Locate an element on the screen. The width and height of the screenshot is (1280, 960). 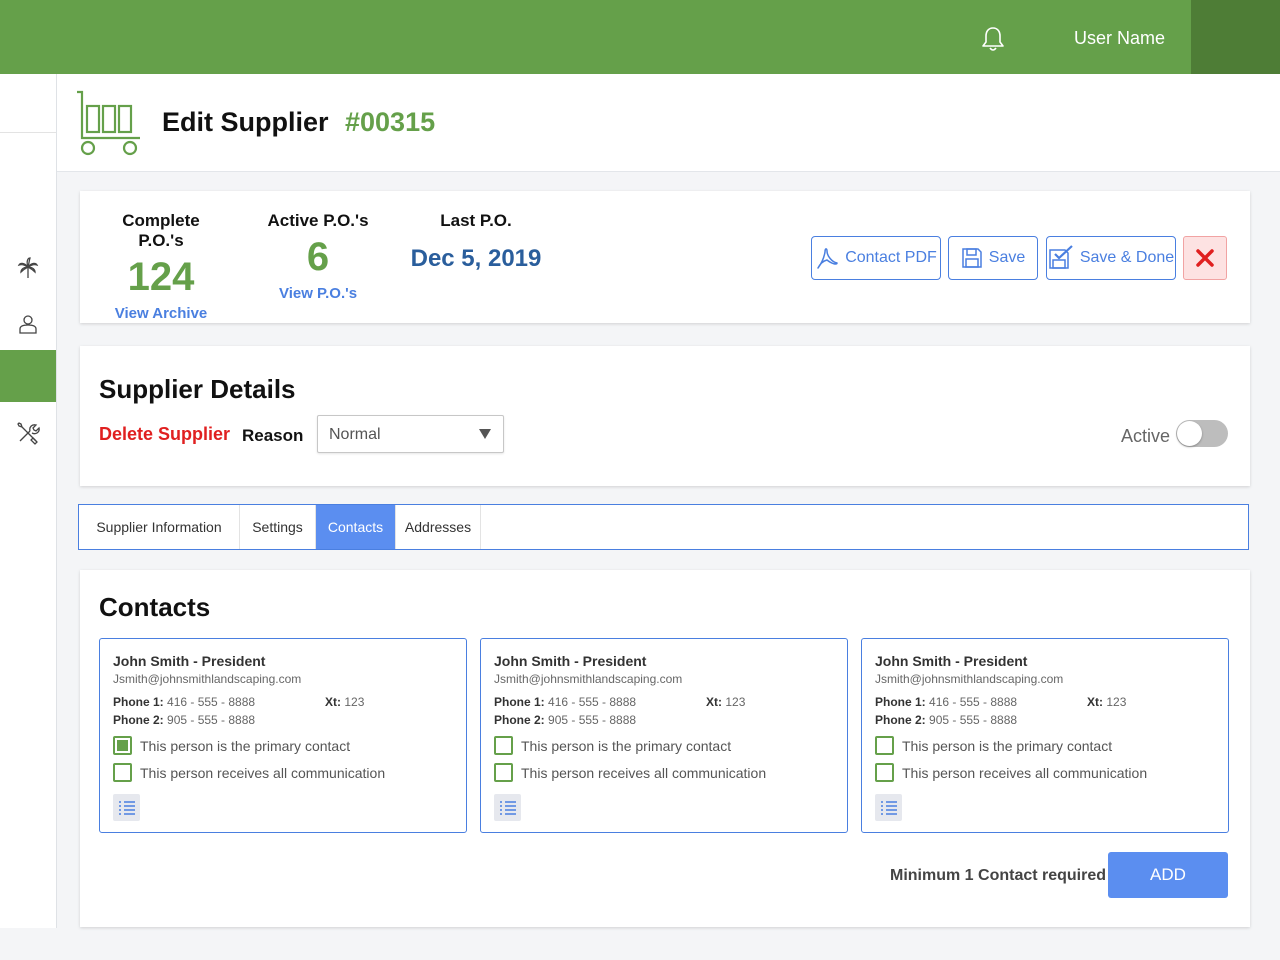
page-header: Edit Supplier #00315 is located at coordinates (668, 123).